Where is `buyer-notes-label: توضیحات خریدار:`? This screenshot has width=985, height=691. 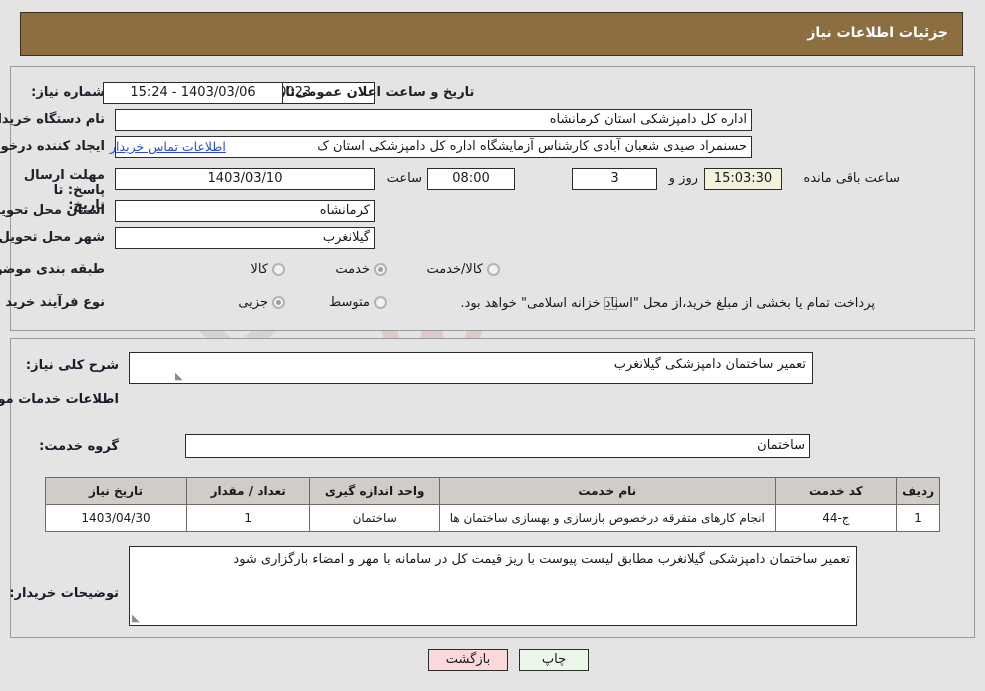 buyer-notes-label: توضیحات خریدار: is located at coordinates (64, 593).